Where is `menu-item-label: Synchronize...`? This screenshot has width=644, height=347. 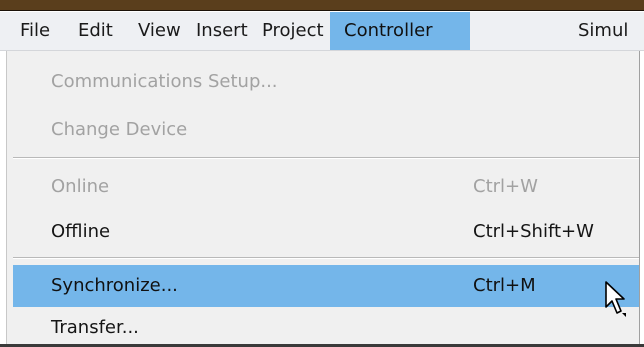
menu-item-label: Synchronize... is located at coordinates (114, 285).